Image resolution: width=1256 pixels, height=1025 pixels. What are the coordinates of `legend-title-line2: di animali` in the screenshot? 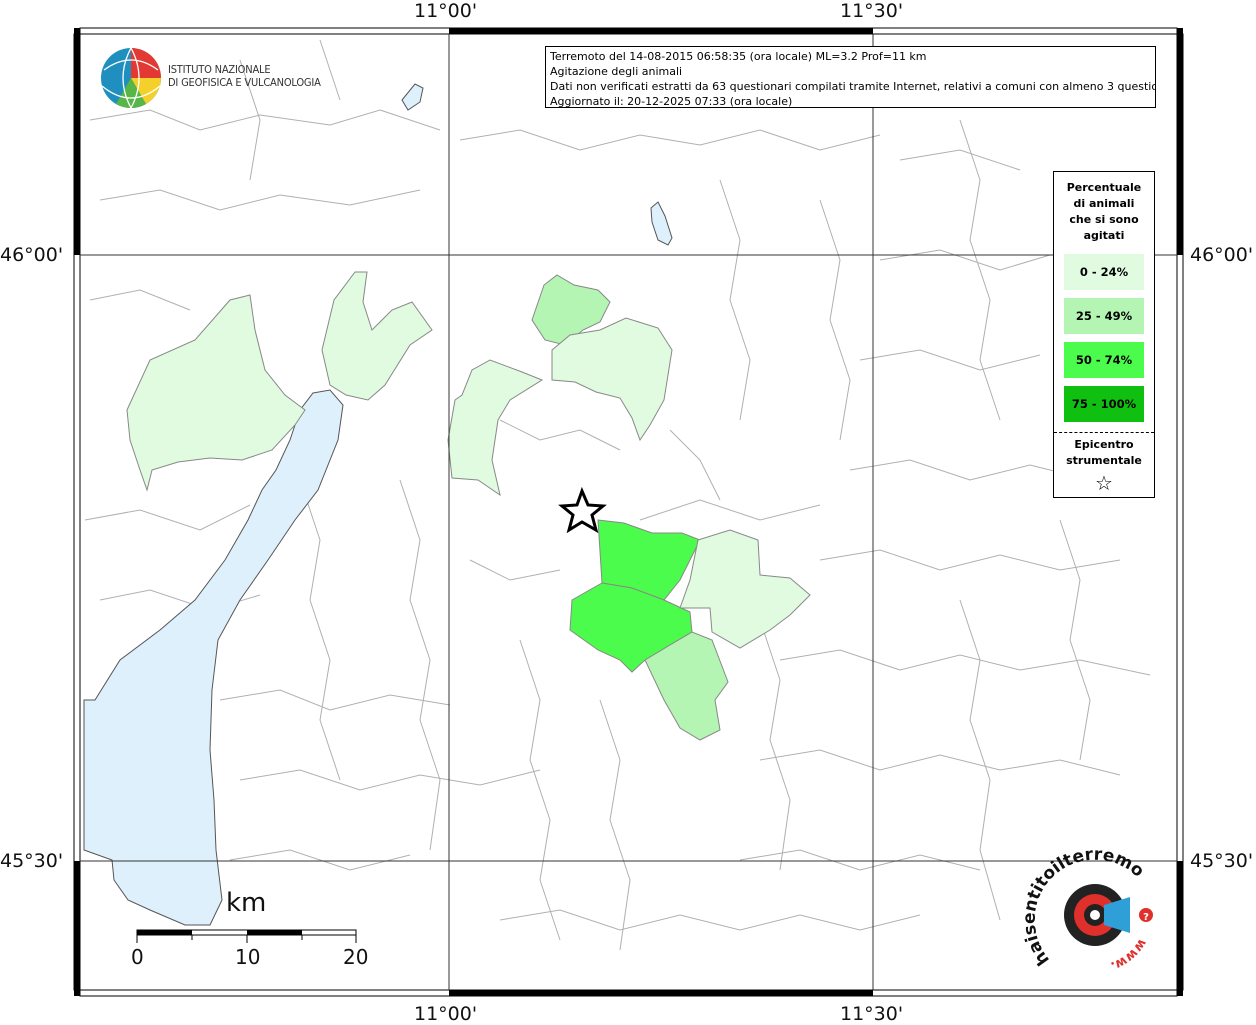 It's located at (1104, 203).